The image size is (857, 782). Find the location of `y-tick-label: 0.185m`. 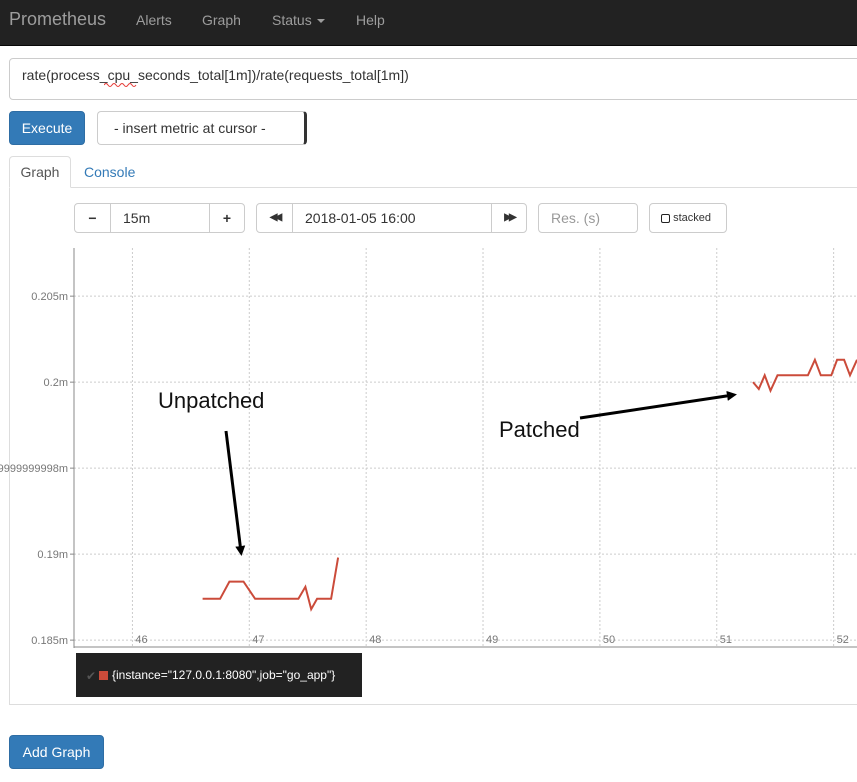

y-tick-label: 0.185m is located at coordinates (49, 641).